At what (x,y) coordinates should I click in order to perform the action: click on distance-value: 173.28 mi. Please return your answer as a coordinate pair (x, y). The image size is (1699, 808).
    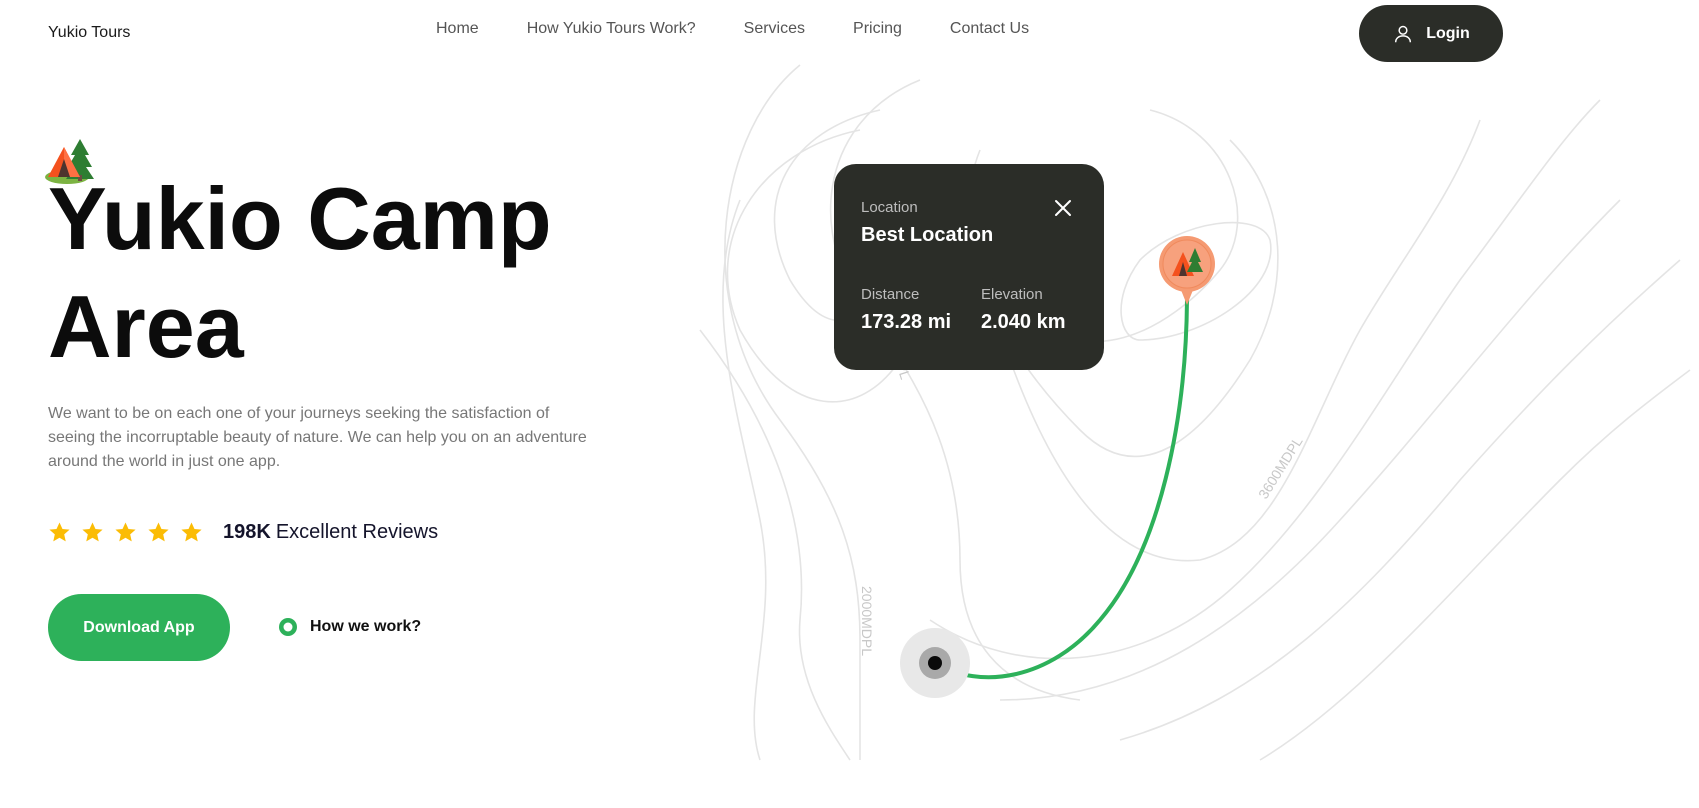
    Looking at the image, I should click on (906, 322).